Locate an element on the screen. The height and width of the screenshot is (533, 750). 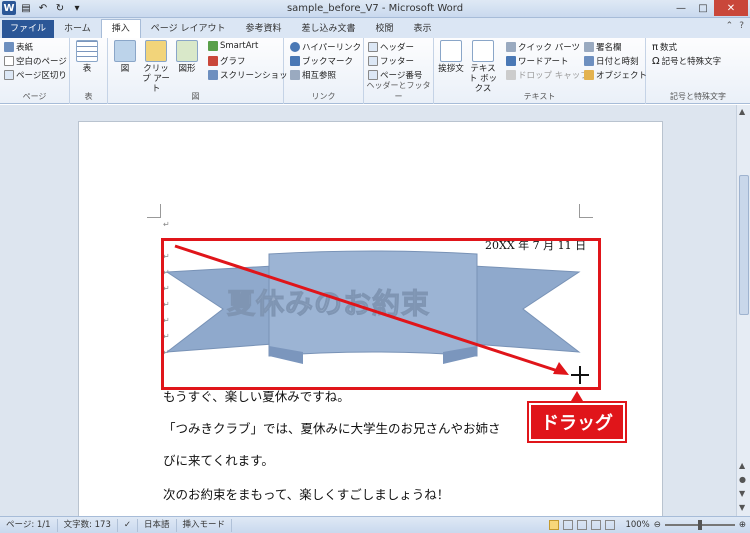
symbol-button: Ω 記号と特殊文字 is located at coordinates (686, 61).